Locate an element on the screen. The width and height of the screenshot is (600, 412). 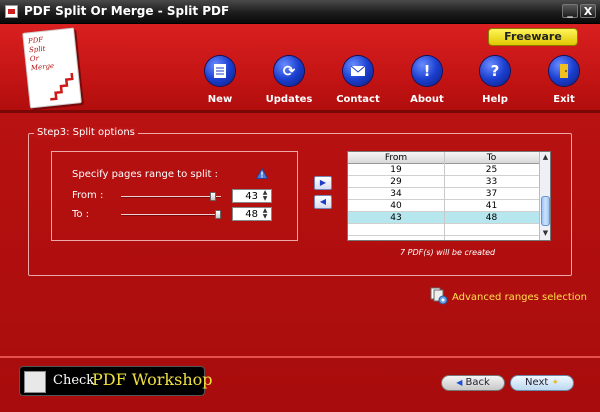
cell-from: 34 is located at coordinates (396, 194).